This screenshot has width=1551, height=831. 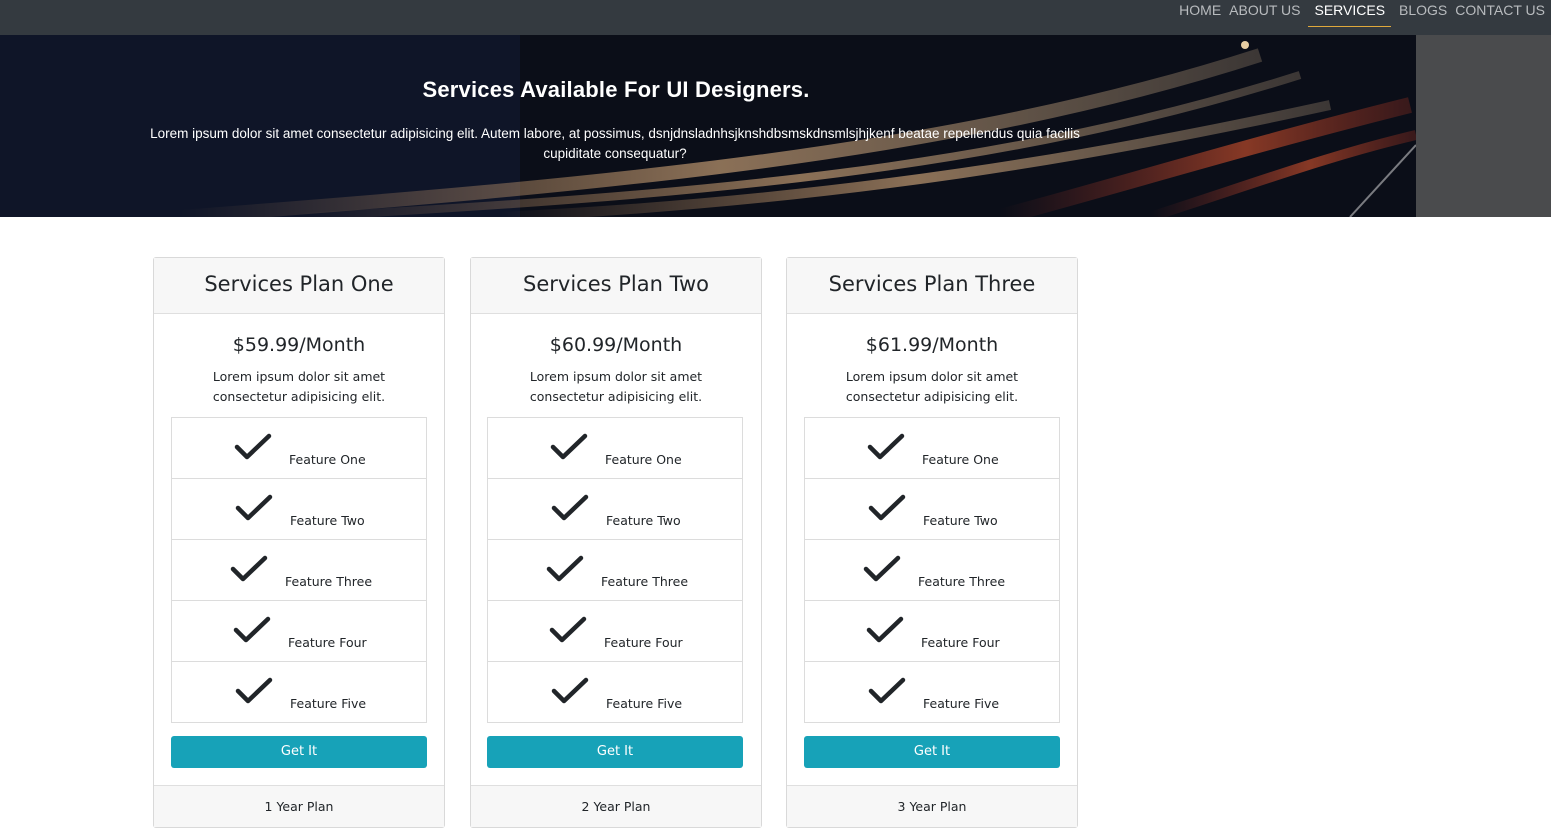 I want to click on nav-about-us: ABOUT US, so click(x=1264, y=13).